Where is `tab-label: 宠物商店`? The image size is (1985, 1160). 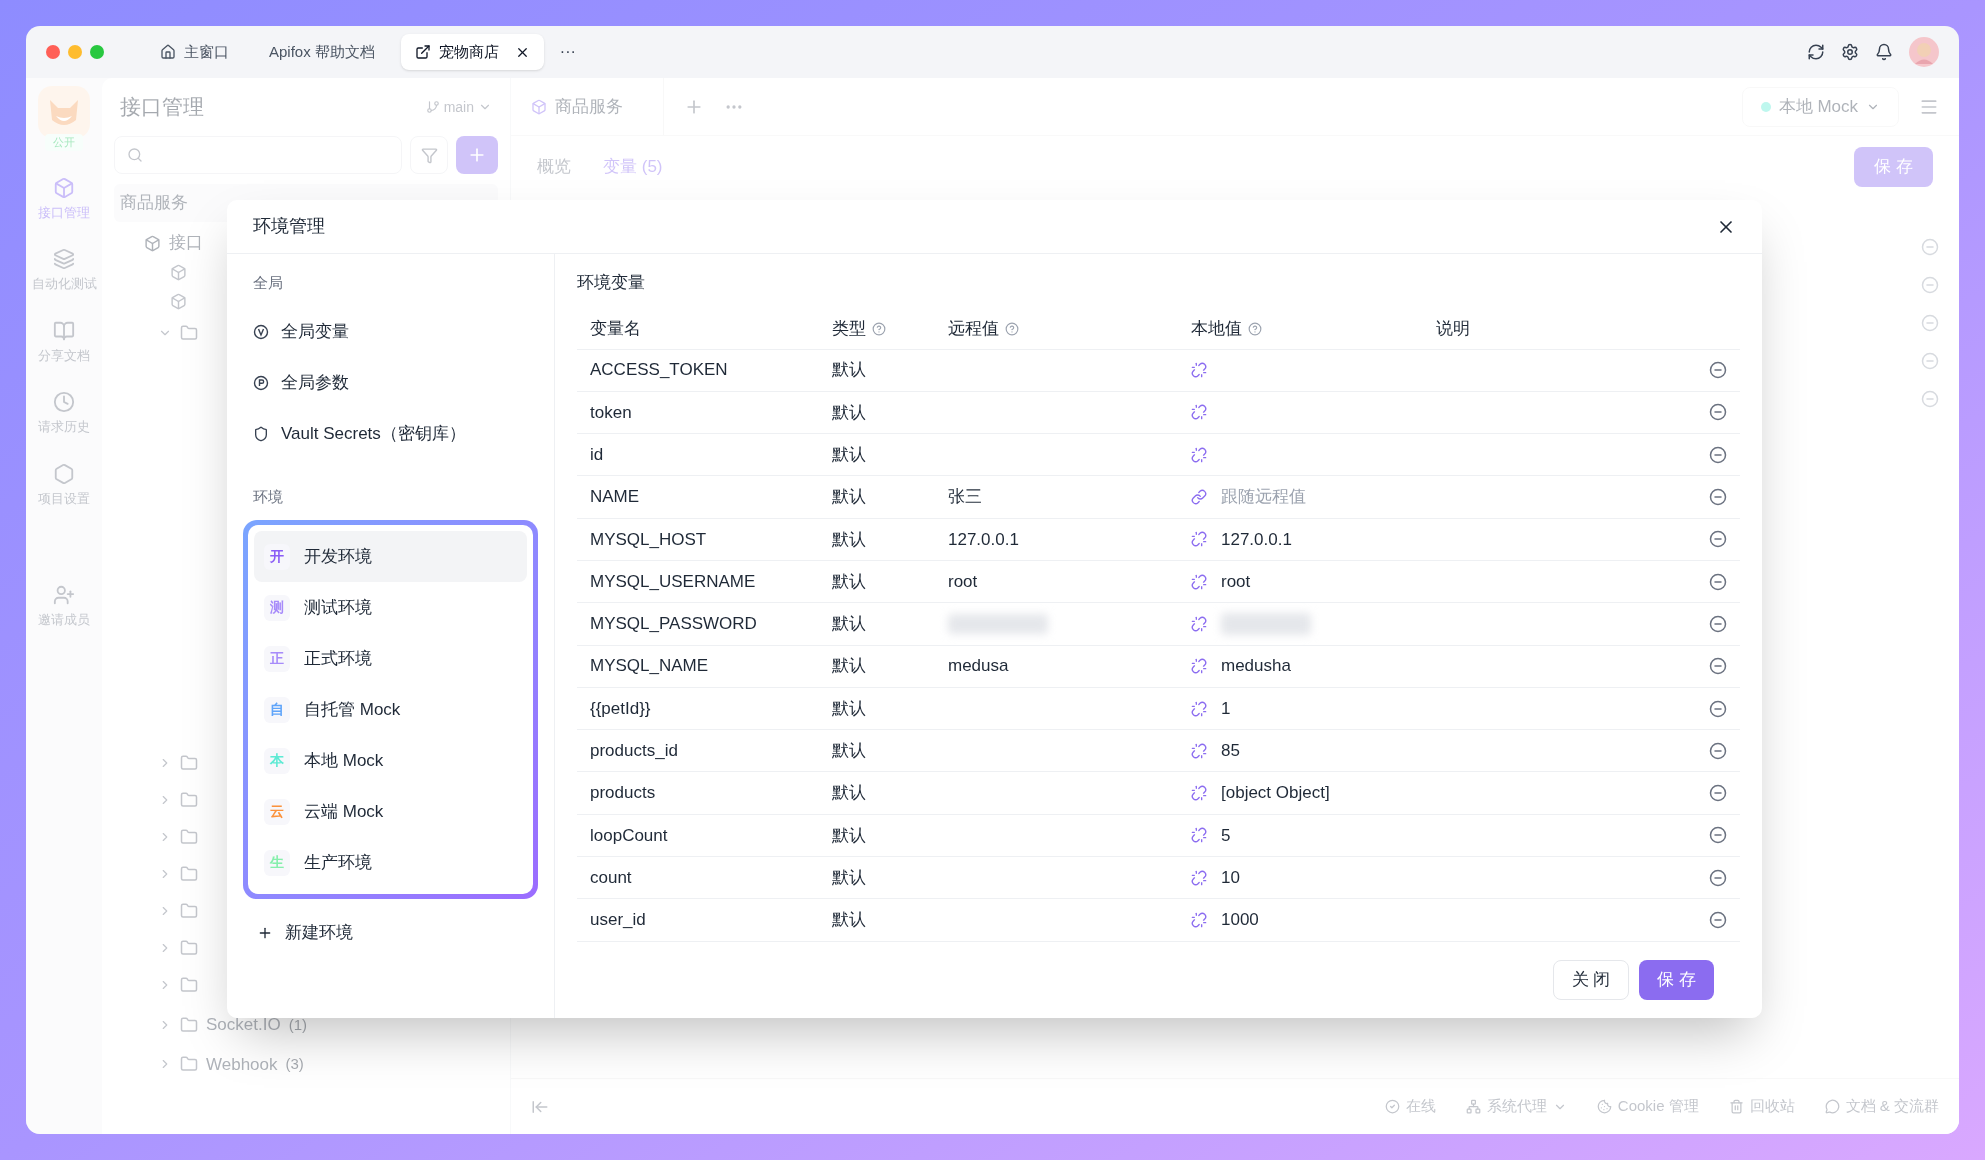
tab-label: 宠物商店 is located at coordinates (468, 51).